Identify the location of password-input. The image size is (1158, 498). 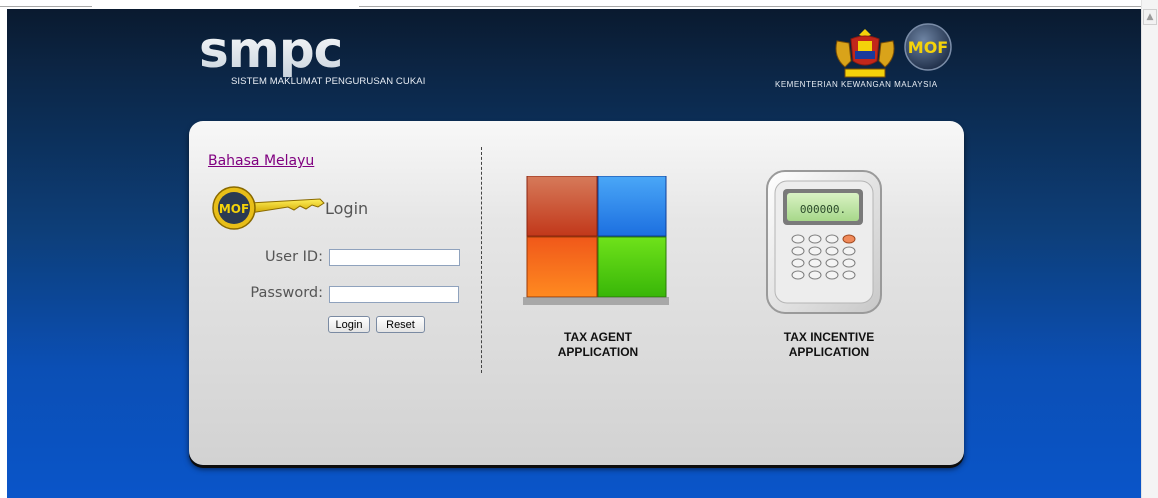
(394, 294).